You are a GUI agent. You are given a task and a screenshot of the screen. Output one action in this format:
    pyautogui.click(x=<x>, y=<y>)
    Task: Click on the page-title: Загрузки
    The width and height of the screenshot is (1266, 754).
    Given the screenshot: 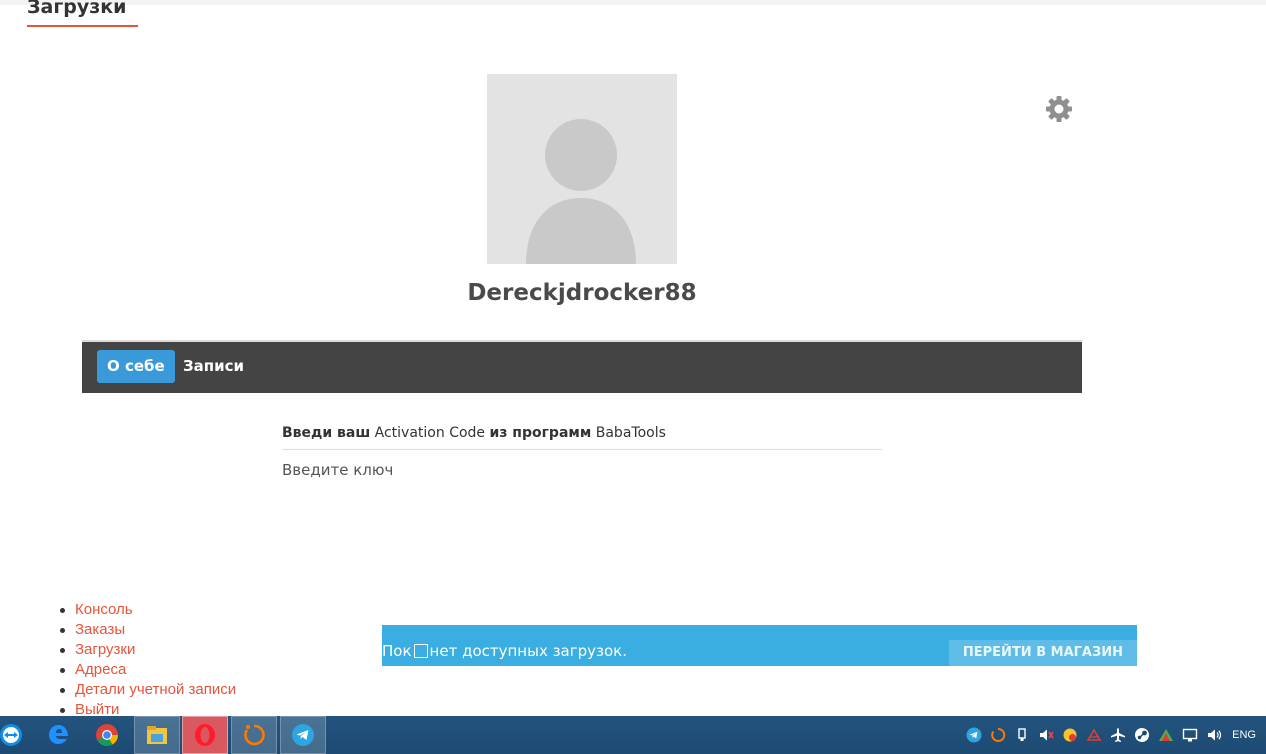 What is the action you would take?
    pyautogui.click(x=77, y=9)
    